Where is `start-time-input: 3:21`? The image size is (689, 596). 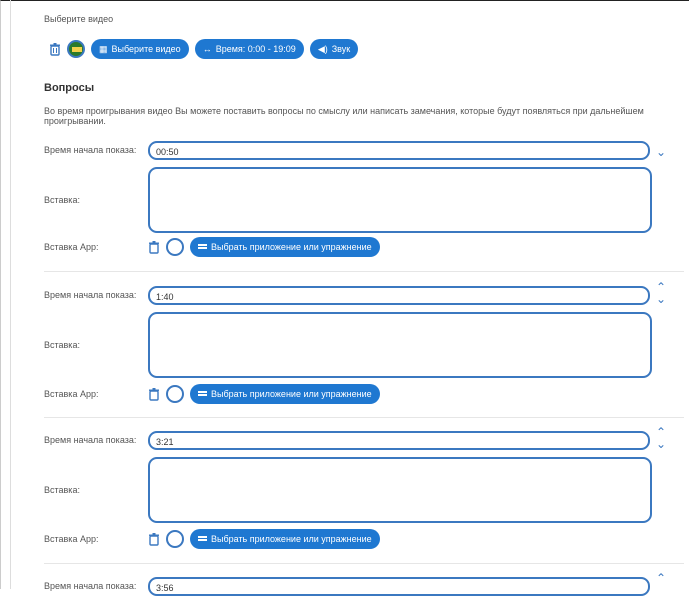
start-time-input: 3:21 is located at coordinates (399, 440).